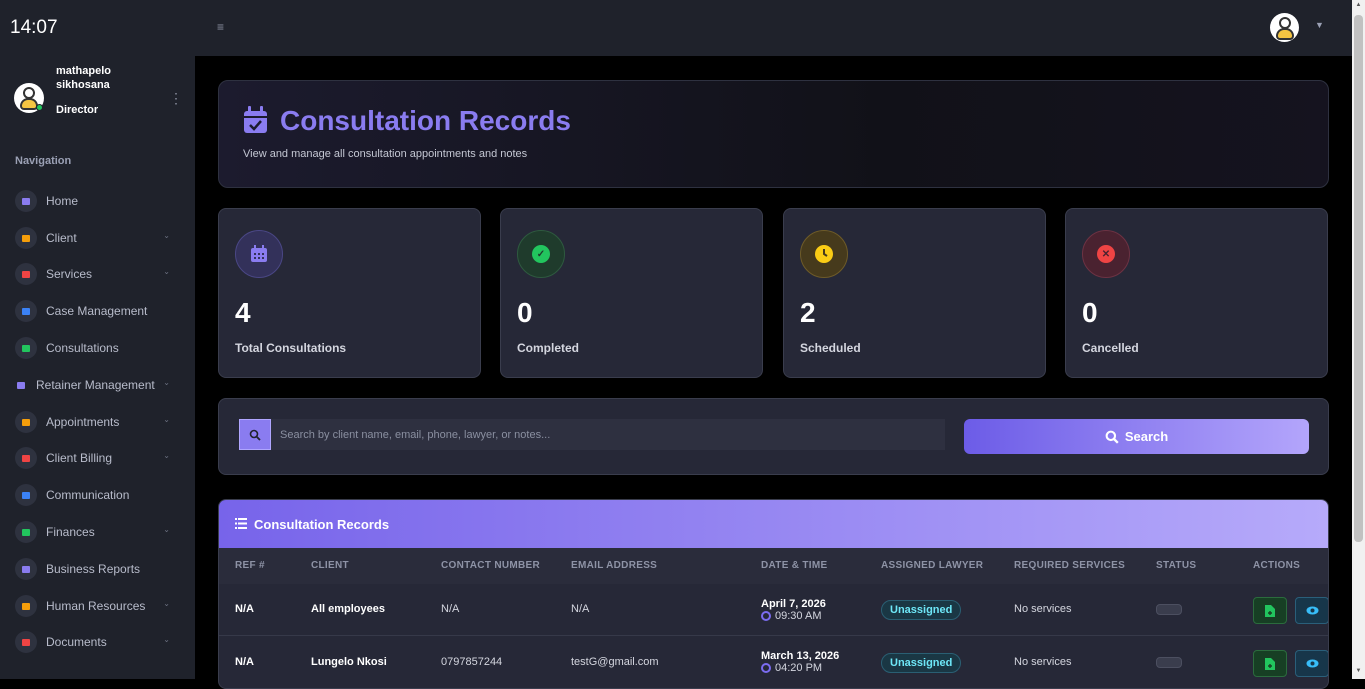 The height and width of the screenshot is (689, 1365). Describe the element at coordinates (348, 609) in the screenshot. I see `client-cell: All employees` at that location.